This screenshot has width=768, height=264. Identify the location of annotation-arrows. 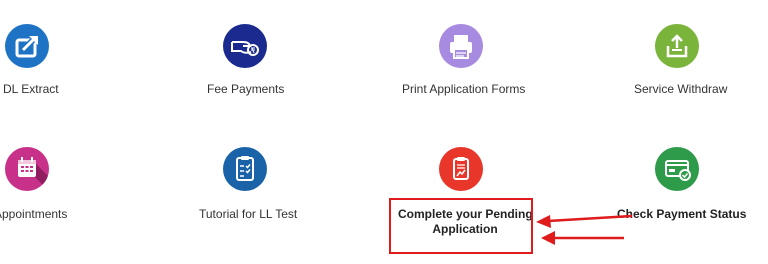
(584, 229).